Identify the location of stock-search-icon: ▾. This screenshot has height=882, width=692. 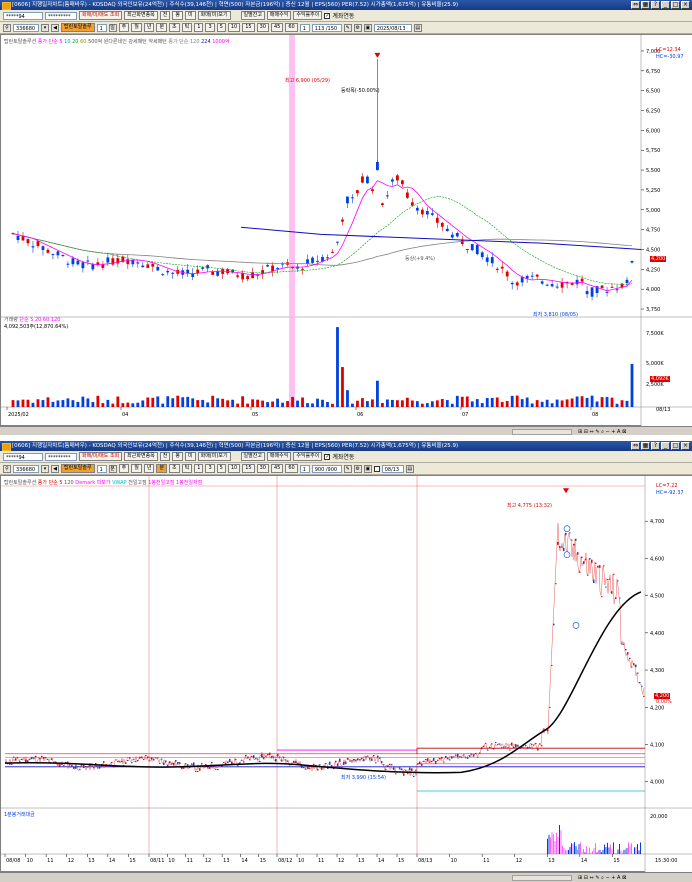
(45, 468).